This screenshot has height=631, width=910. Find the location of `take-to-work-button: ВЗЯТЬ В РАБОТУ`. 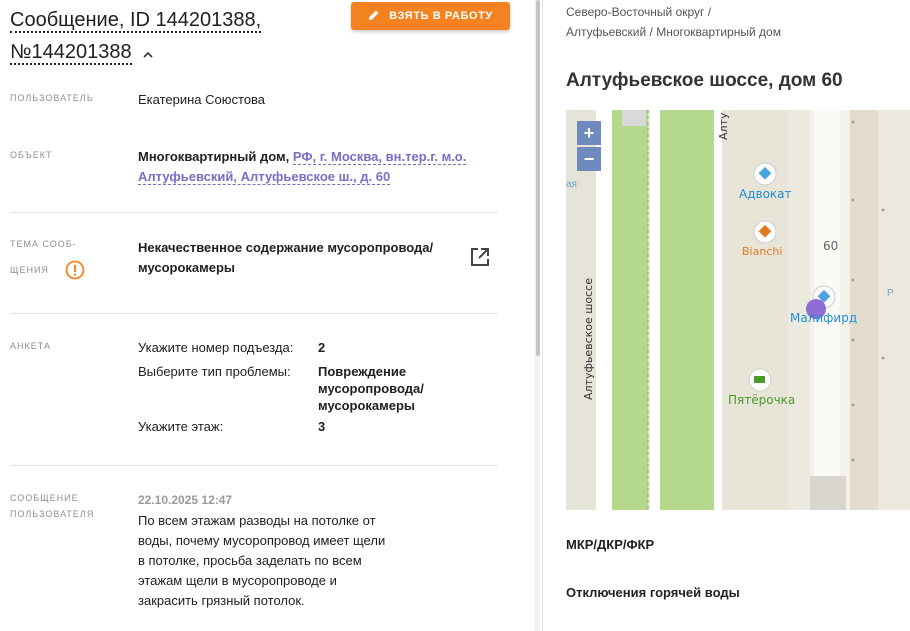

take-to-work-button: ВЗЯТЬ В РАБОТУ is located at coordinates (430, 16).